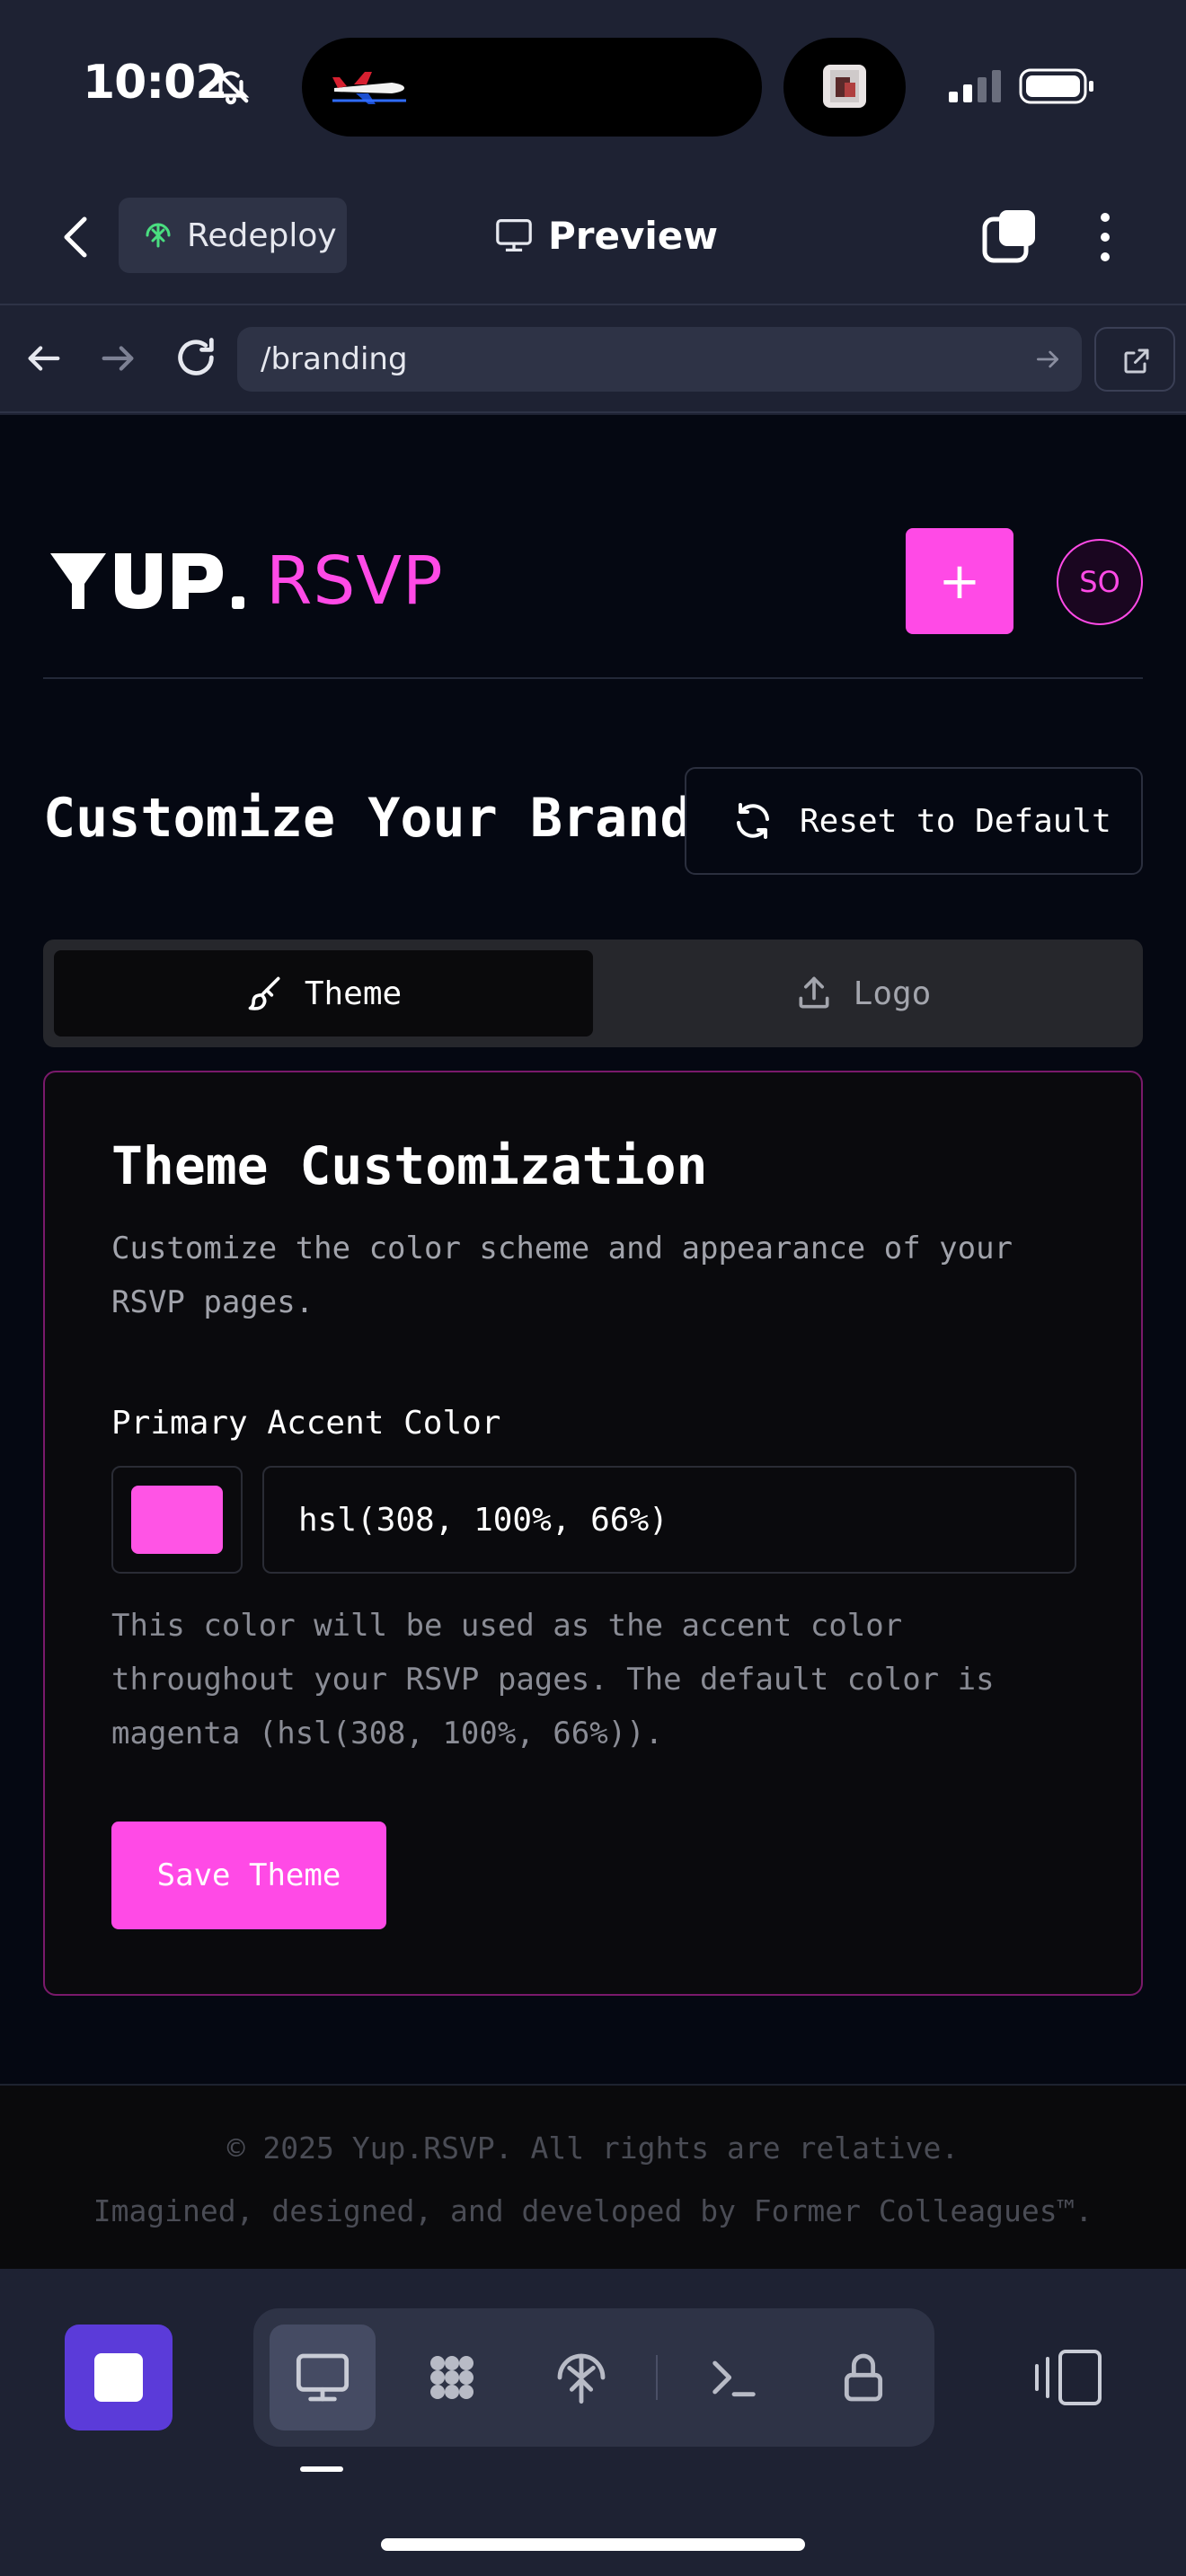  What do you see at coordinates (334, 359) in the screenshot?
I see `url-text: /branding` at bounding box center [334, 359].